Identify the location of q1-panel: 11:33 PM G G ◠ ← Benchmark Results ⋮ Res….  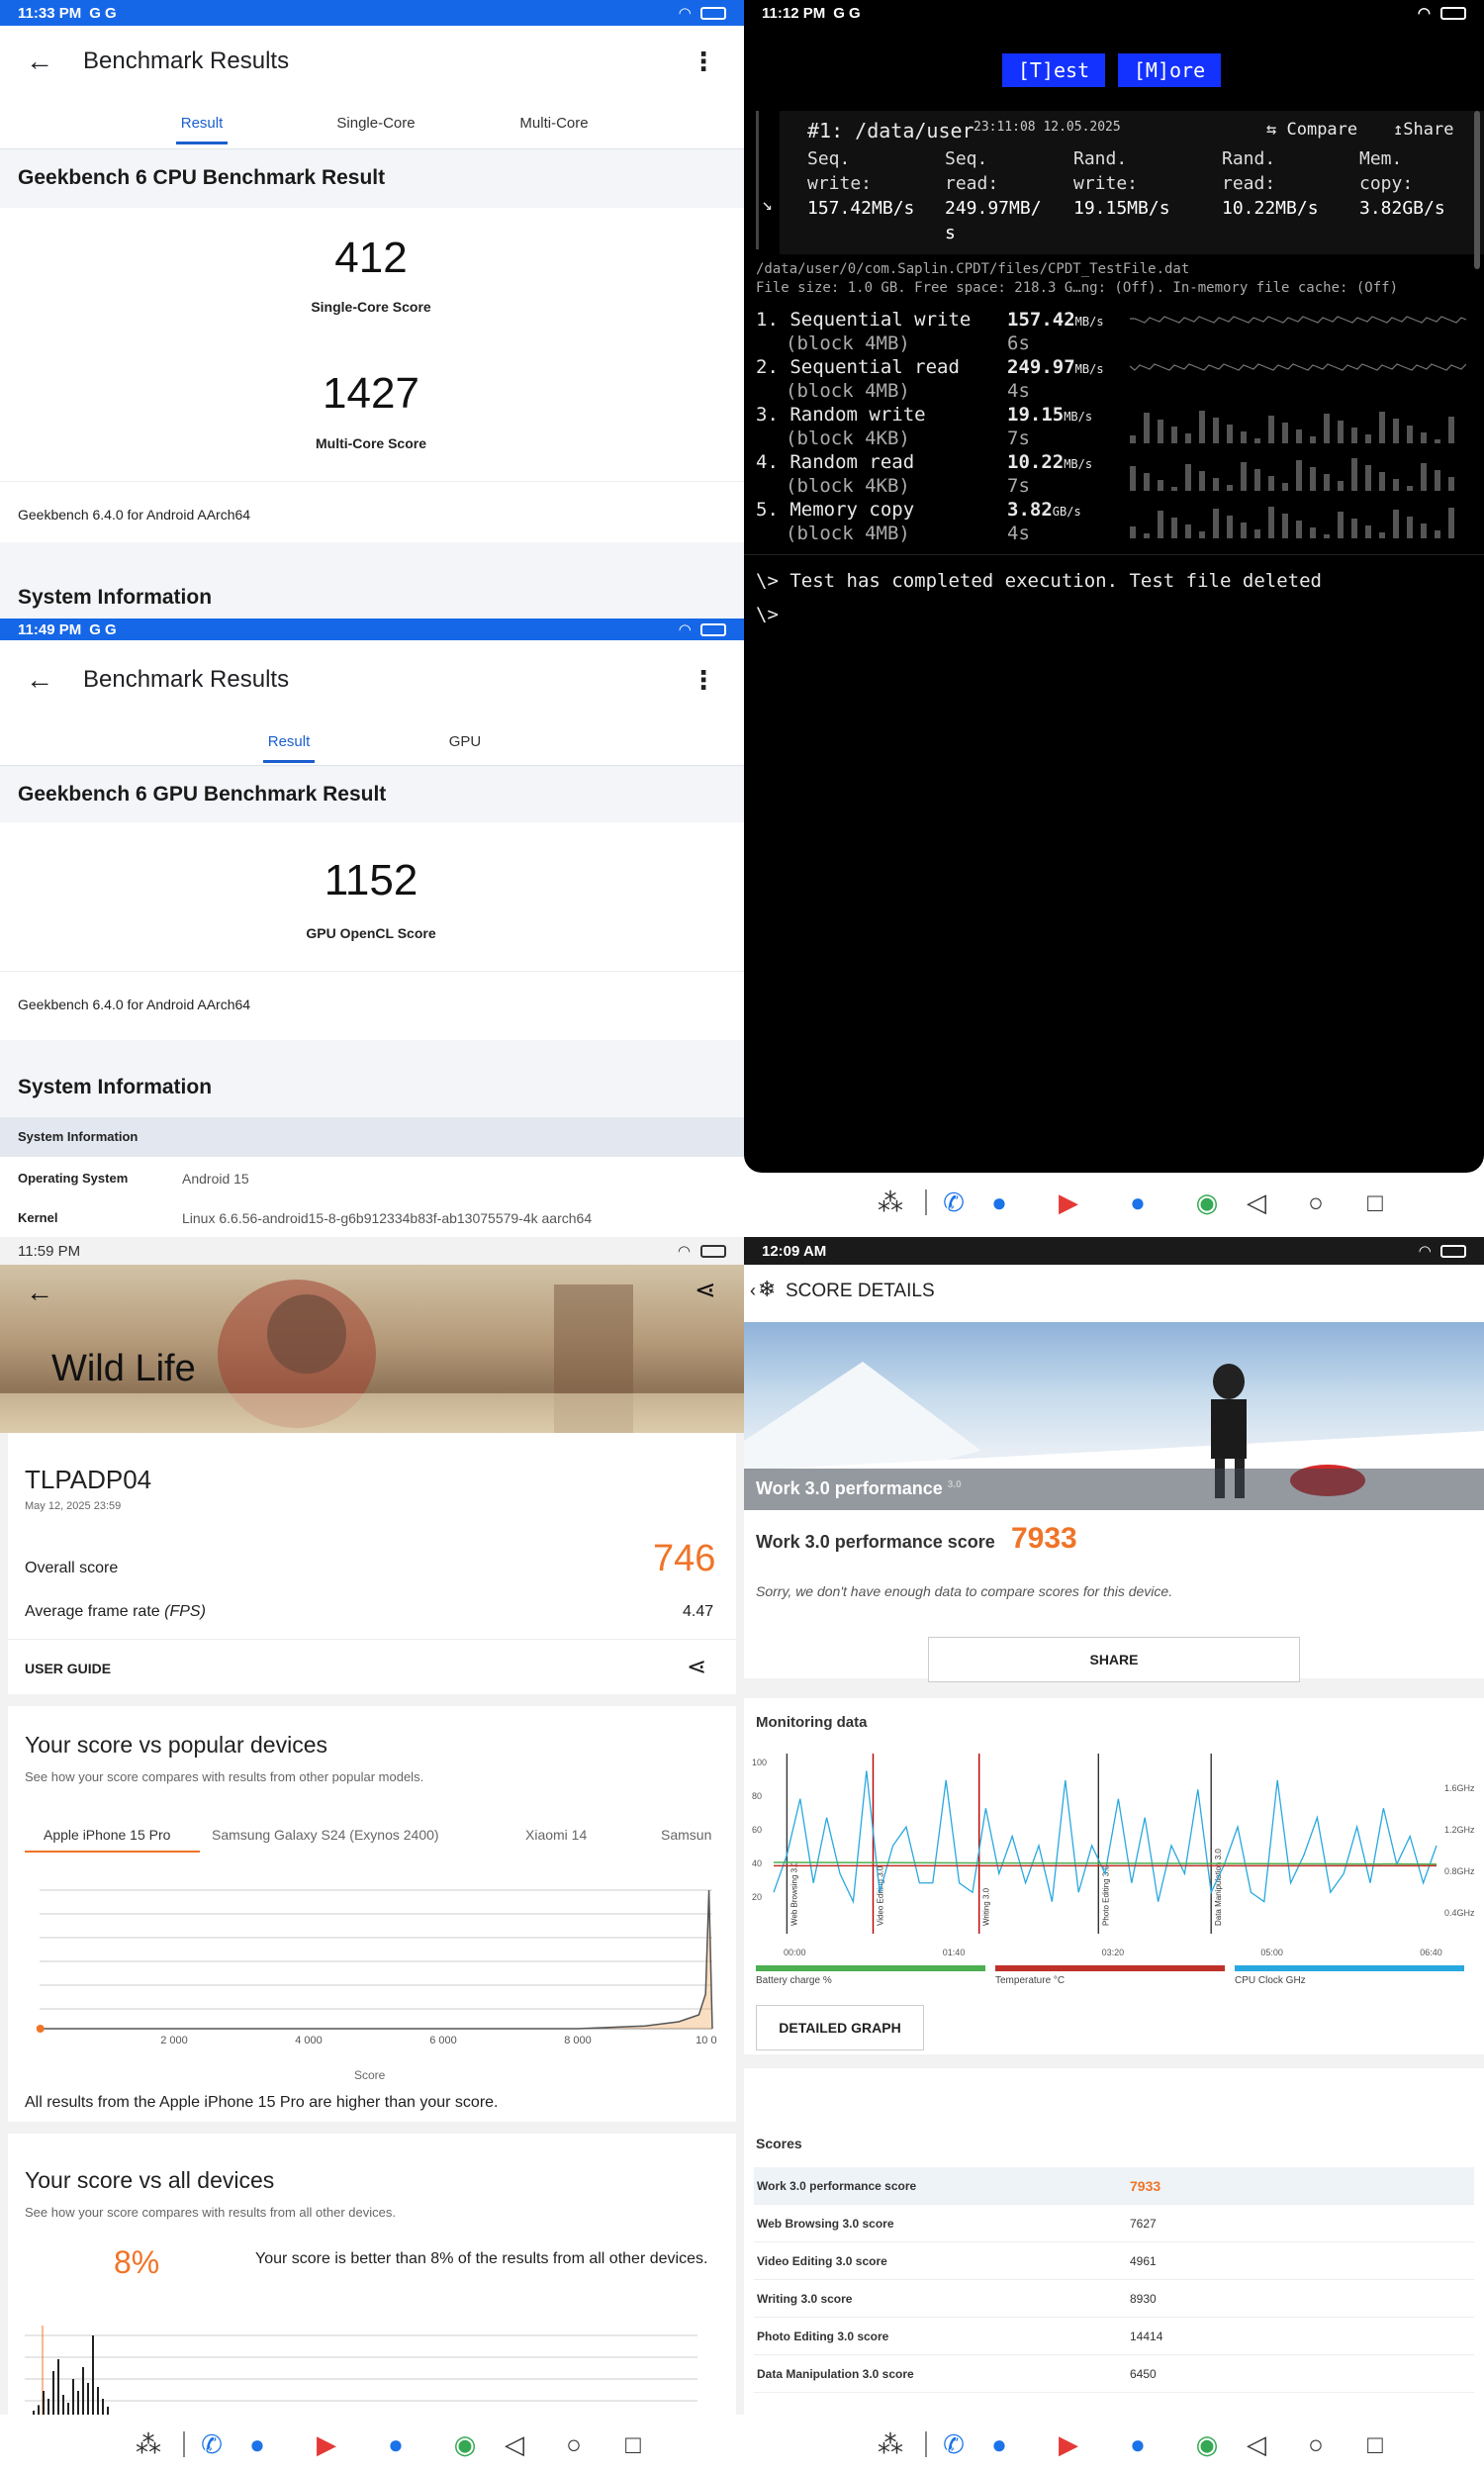
(372, 309).